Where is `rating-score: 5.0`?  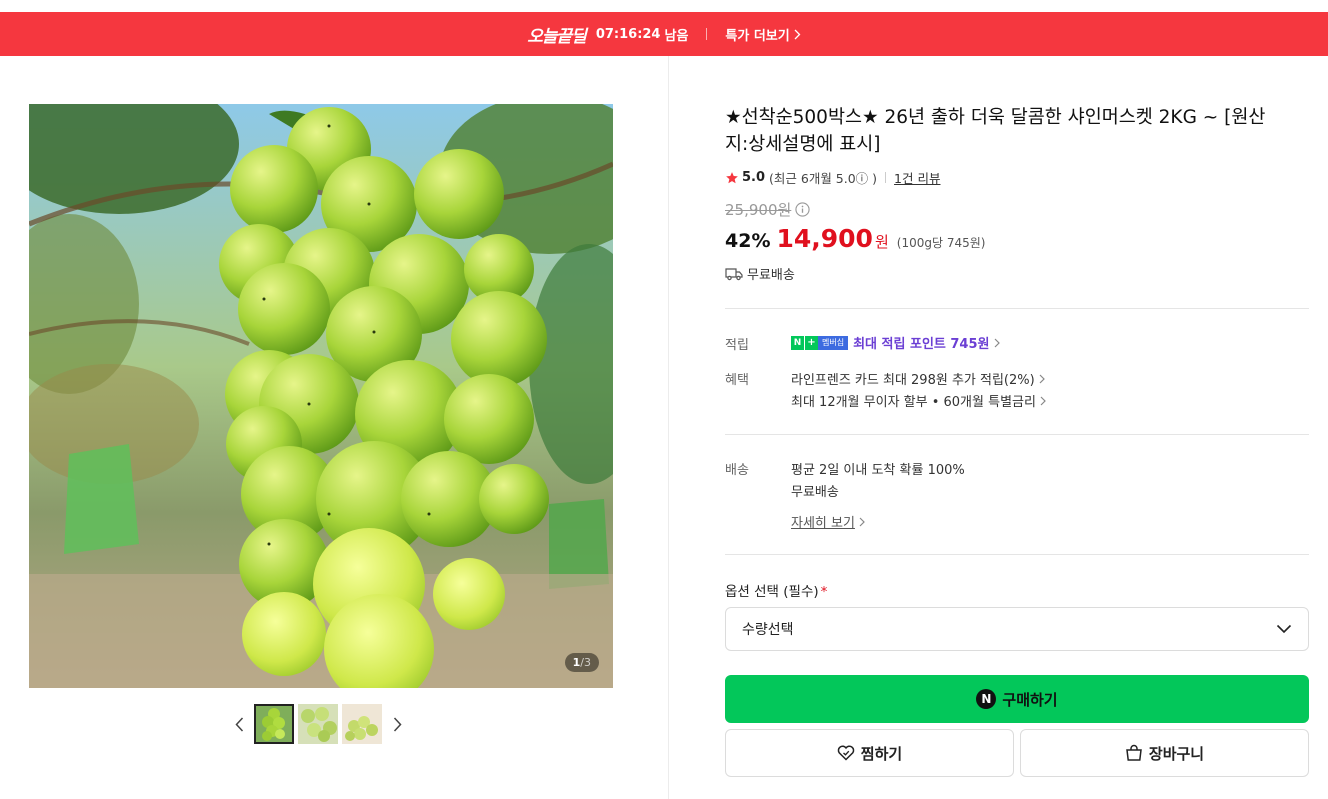
rating-score: 5.0 is located at coordinates (754, 177).